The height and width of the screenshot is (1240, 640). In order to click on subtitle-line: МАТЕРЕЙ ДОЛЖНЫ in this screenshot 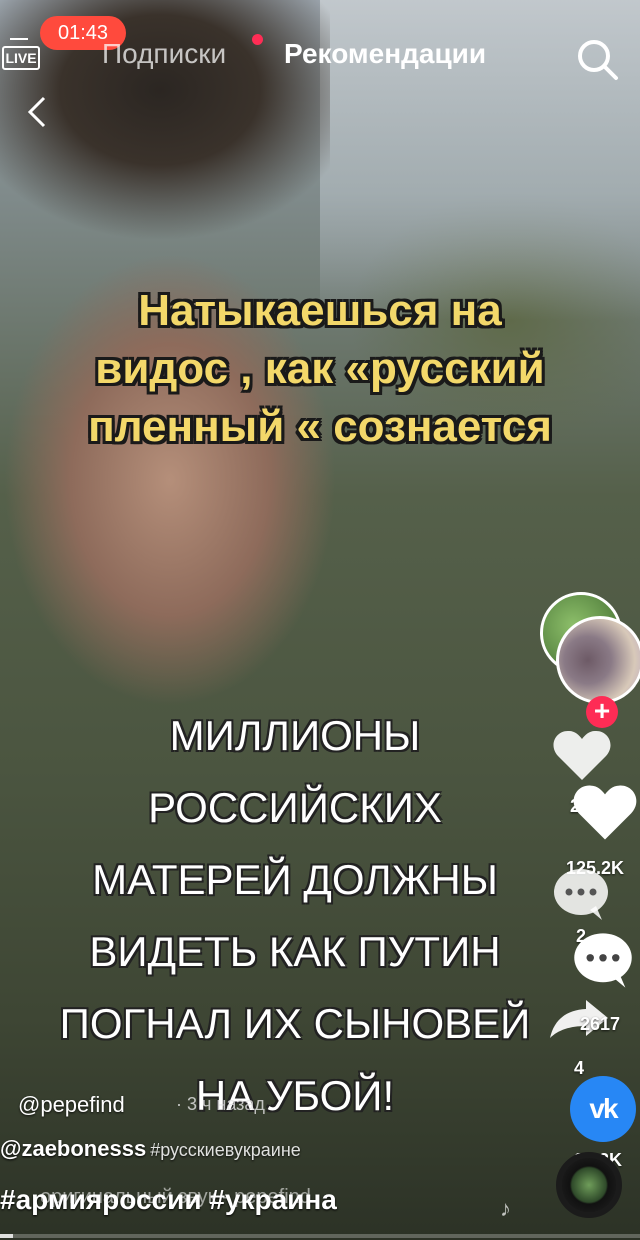, I will do `click(295, 879)`.